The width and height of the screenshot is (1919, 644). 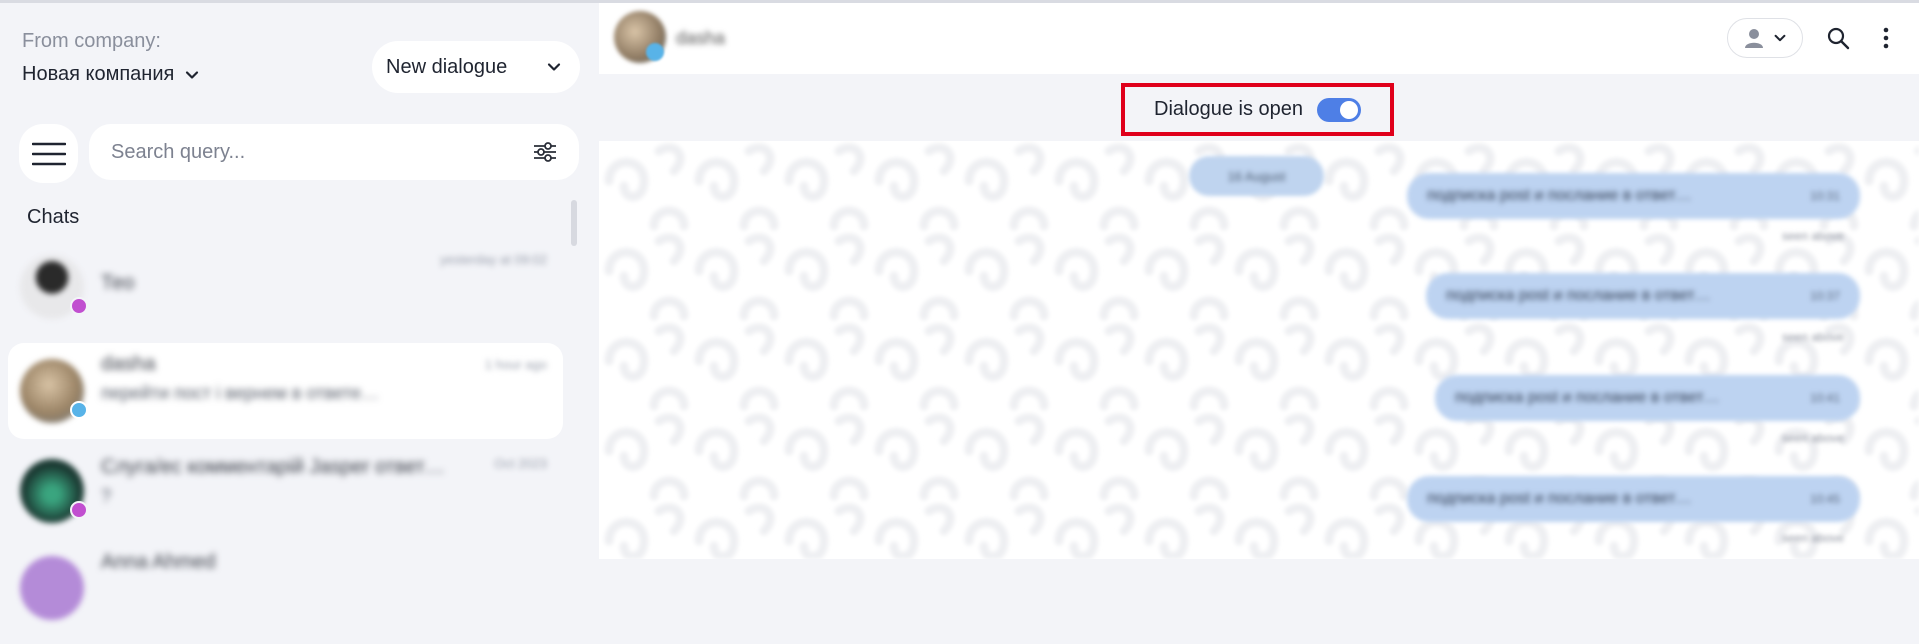 I want to click on chat-name: Тео, so click(x=118, y=283).